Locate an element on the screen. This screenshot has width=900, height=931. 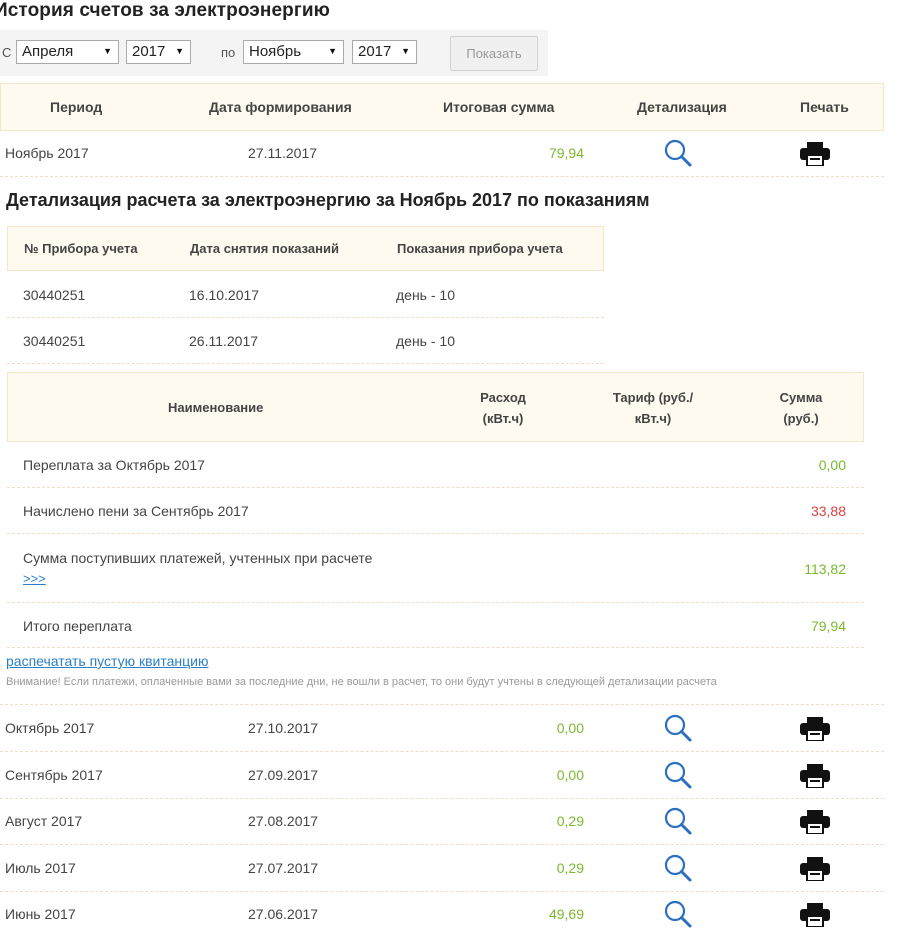
header-tariff: Тариф (руб./ кВт.ч) is located at coordinates (653, 408).